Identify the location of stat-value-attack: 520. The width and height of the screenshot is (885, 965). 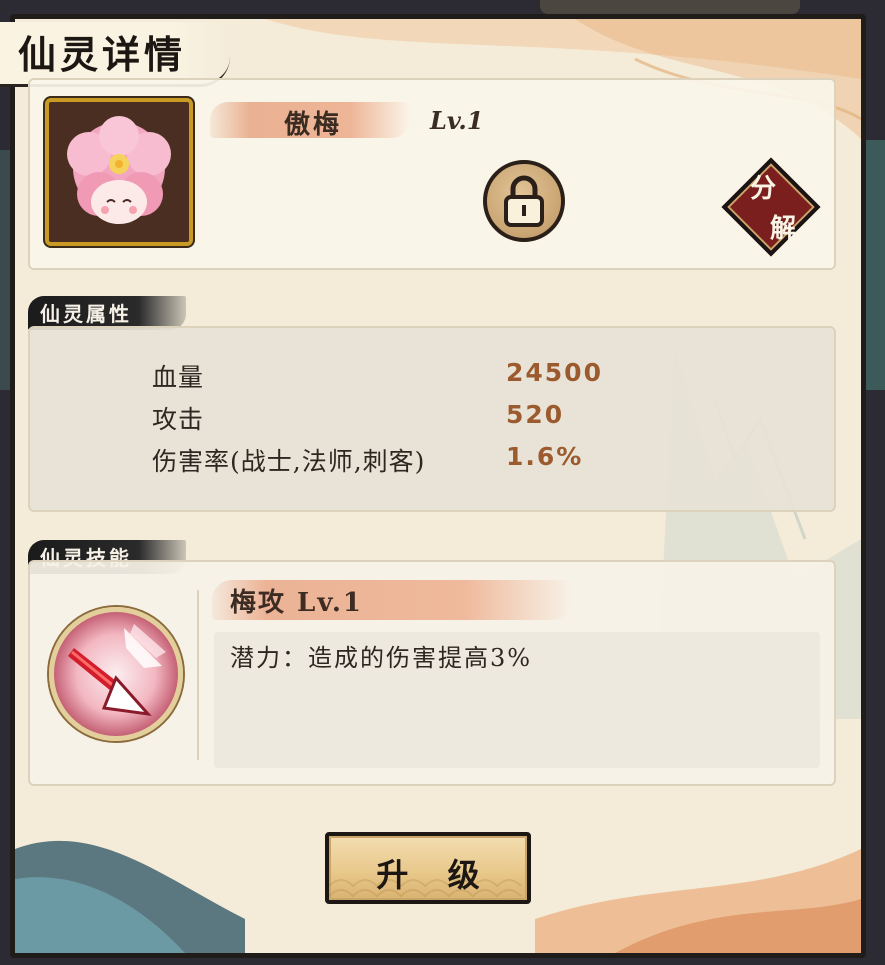
(535, 414).